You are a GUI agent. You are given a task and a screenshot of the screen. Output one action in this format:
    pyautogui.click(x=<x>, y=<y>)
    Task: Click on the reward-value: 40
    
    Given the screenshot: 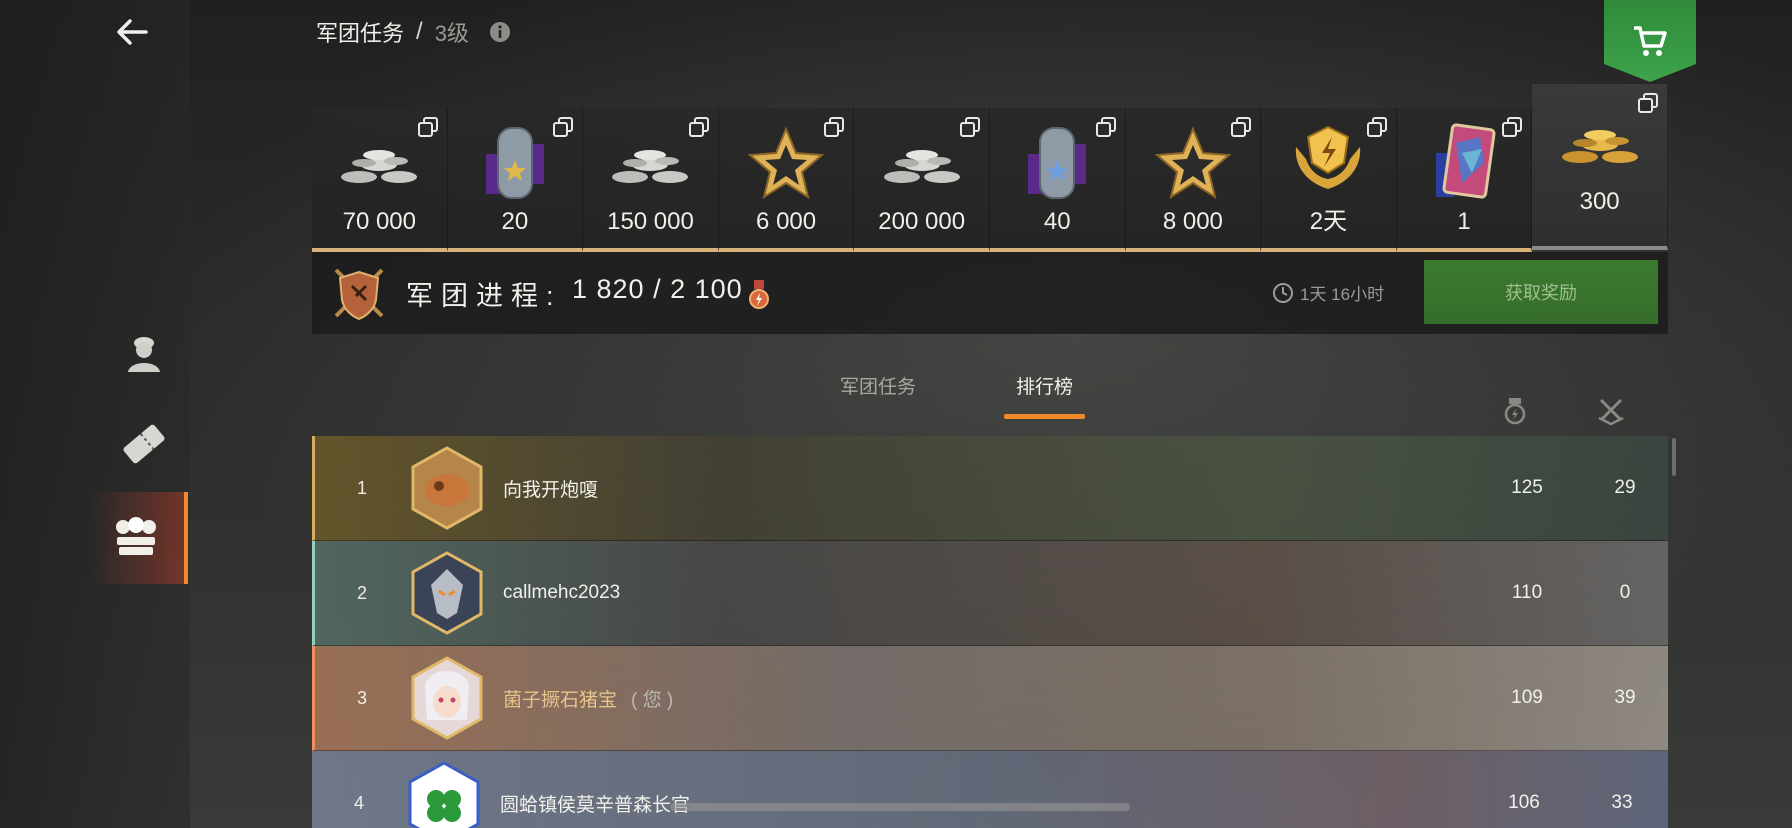 What is the action you would take?
    pyautogui.click(x=1057, y=221)
    